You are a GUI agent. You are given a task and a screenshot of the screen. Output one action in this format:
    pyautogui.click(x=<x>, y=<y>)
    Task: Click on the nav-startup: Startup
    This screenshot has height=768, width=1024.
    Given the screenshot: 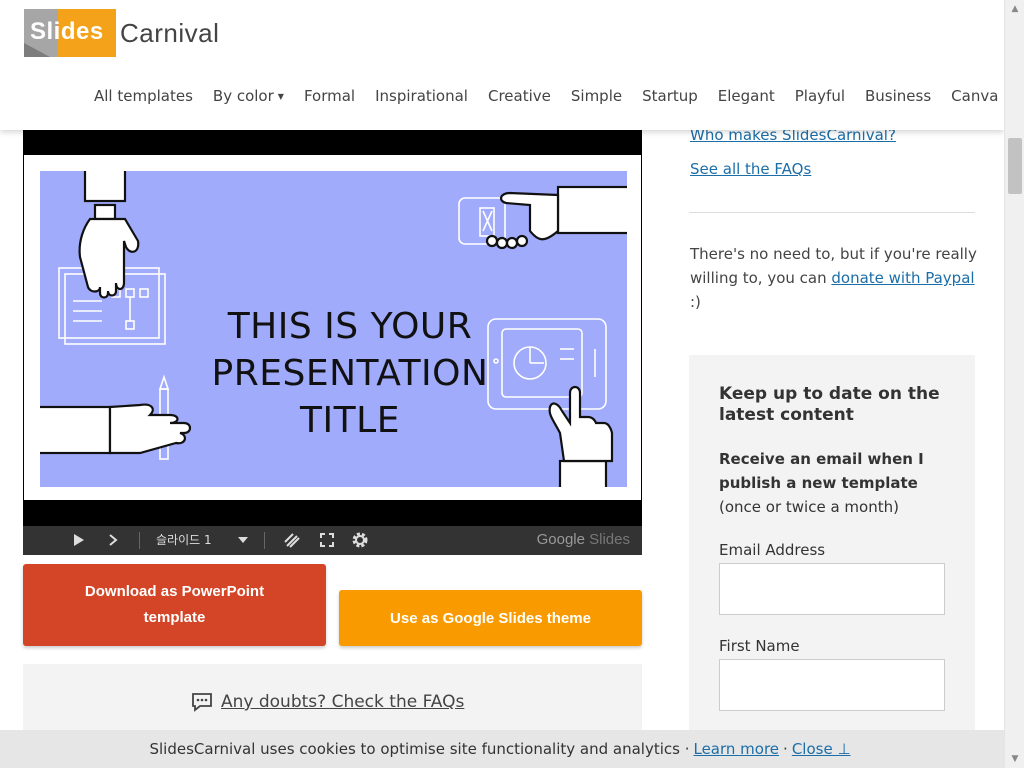 What is the action you would take?
    pyautogui.click(x=670, y=96)
    